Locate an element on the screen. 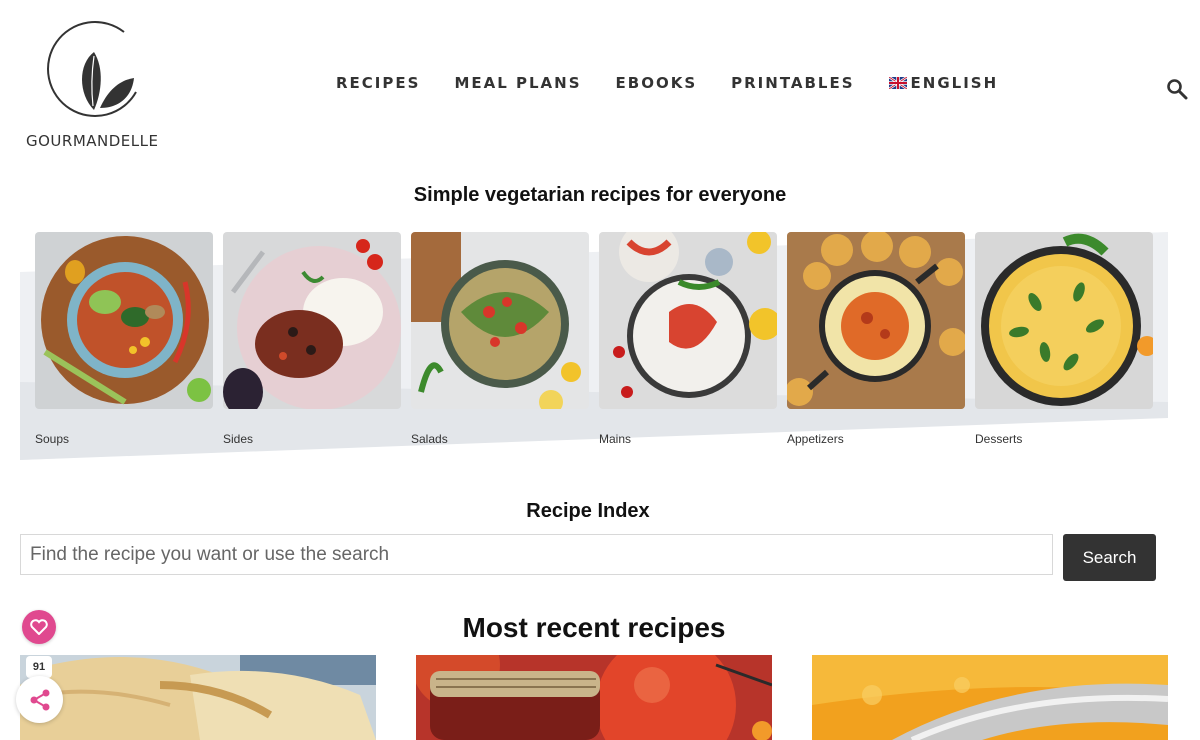 Image resolution: width=1200 pixels, height=740 pixels. nav-recipes: RECIPES is located at coordinates (378, 83).